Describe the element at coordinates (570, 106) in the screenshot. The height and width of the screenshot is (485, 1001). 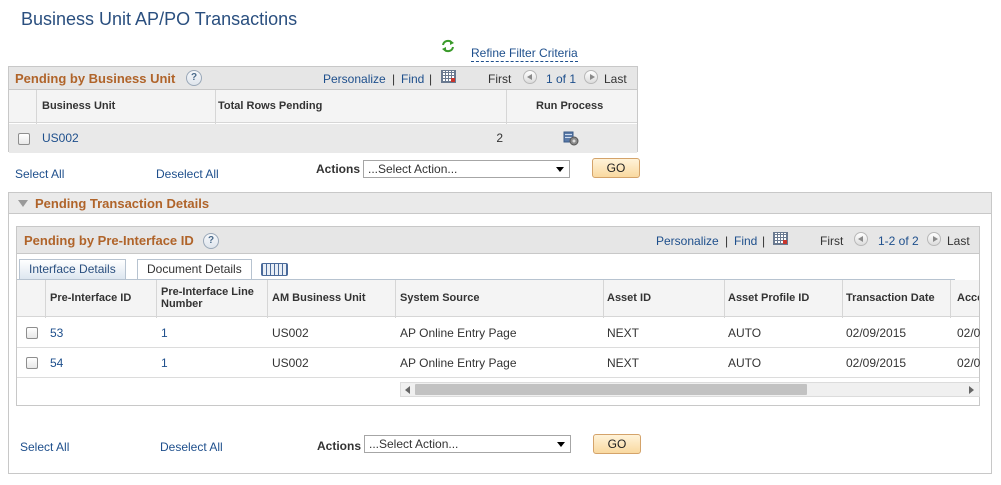
I see `col-header-run-process: Run Process` at that location.